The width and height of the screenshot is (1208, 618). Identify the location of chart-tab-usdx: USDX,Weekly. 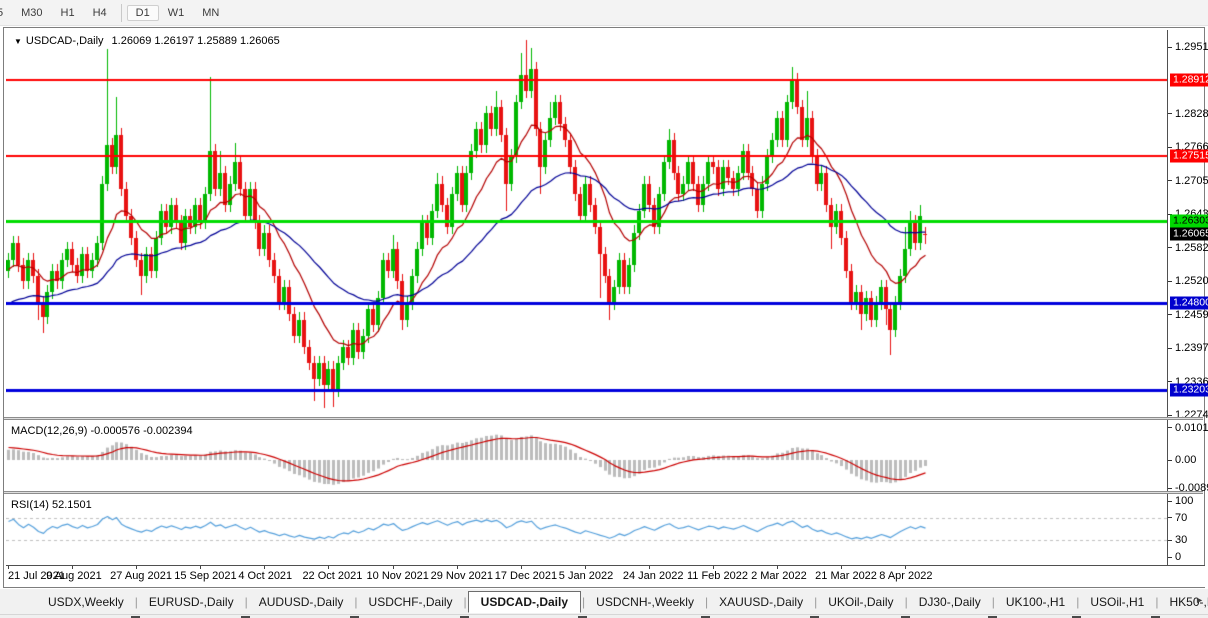
(86, 602).